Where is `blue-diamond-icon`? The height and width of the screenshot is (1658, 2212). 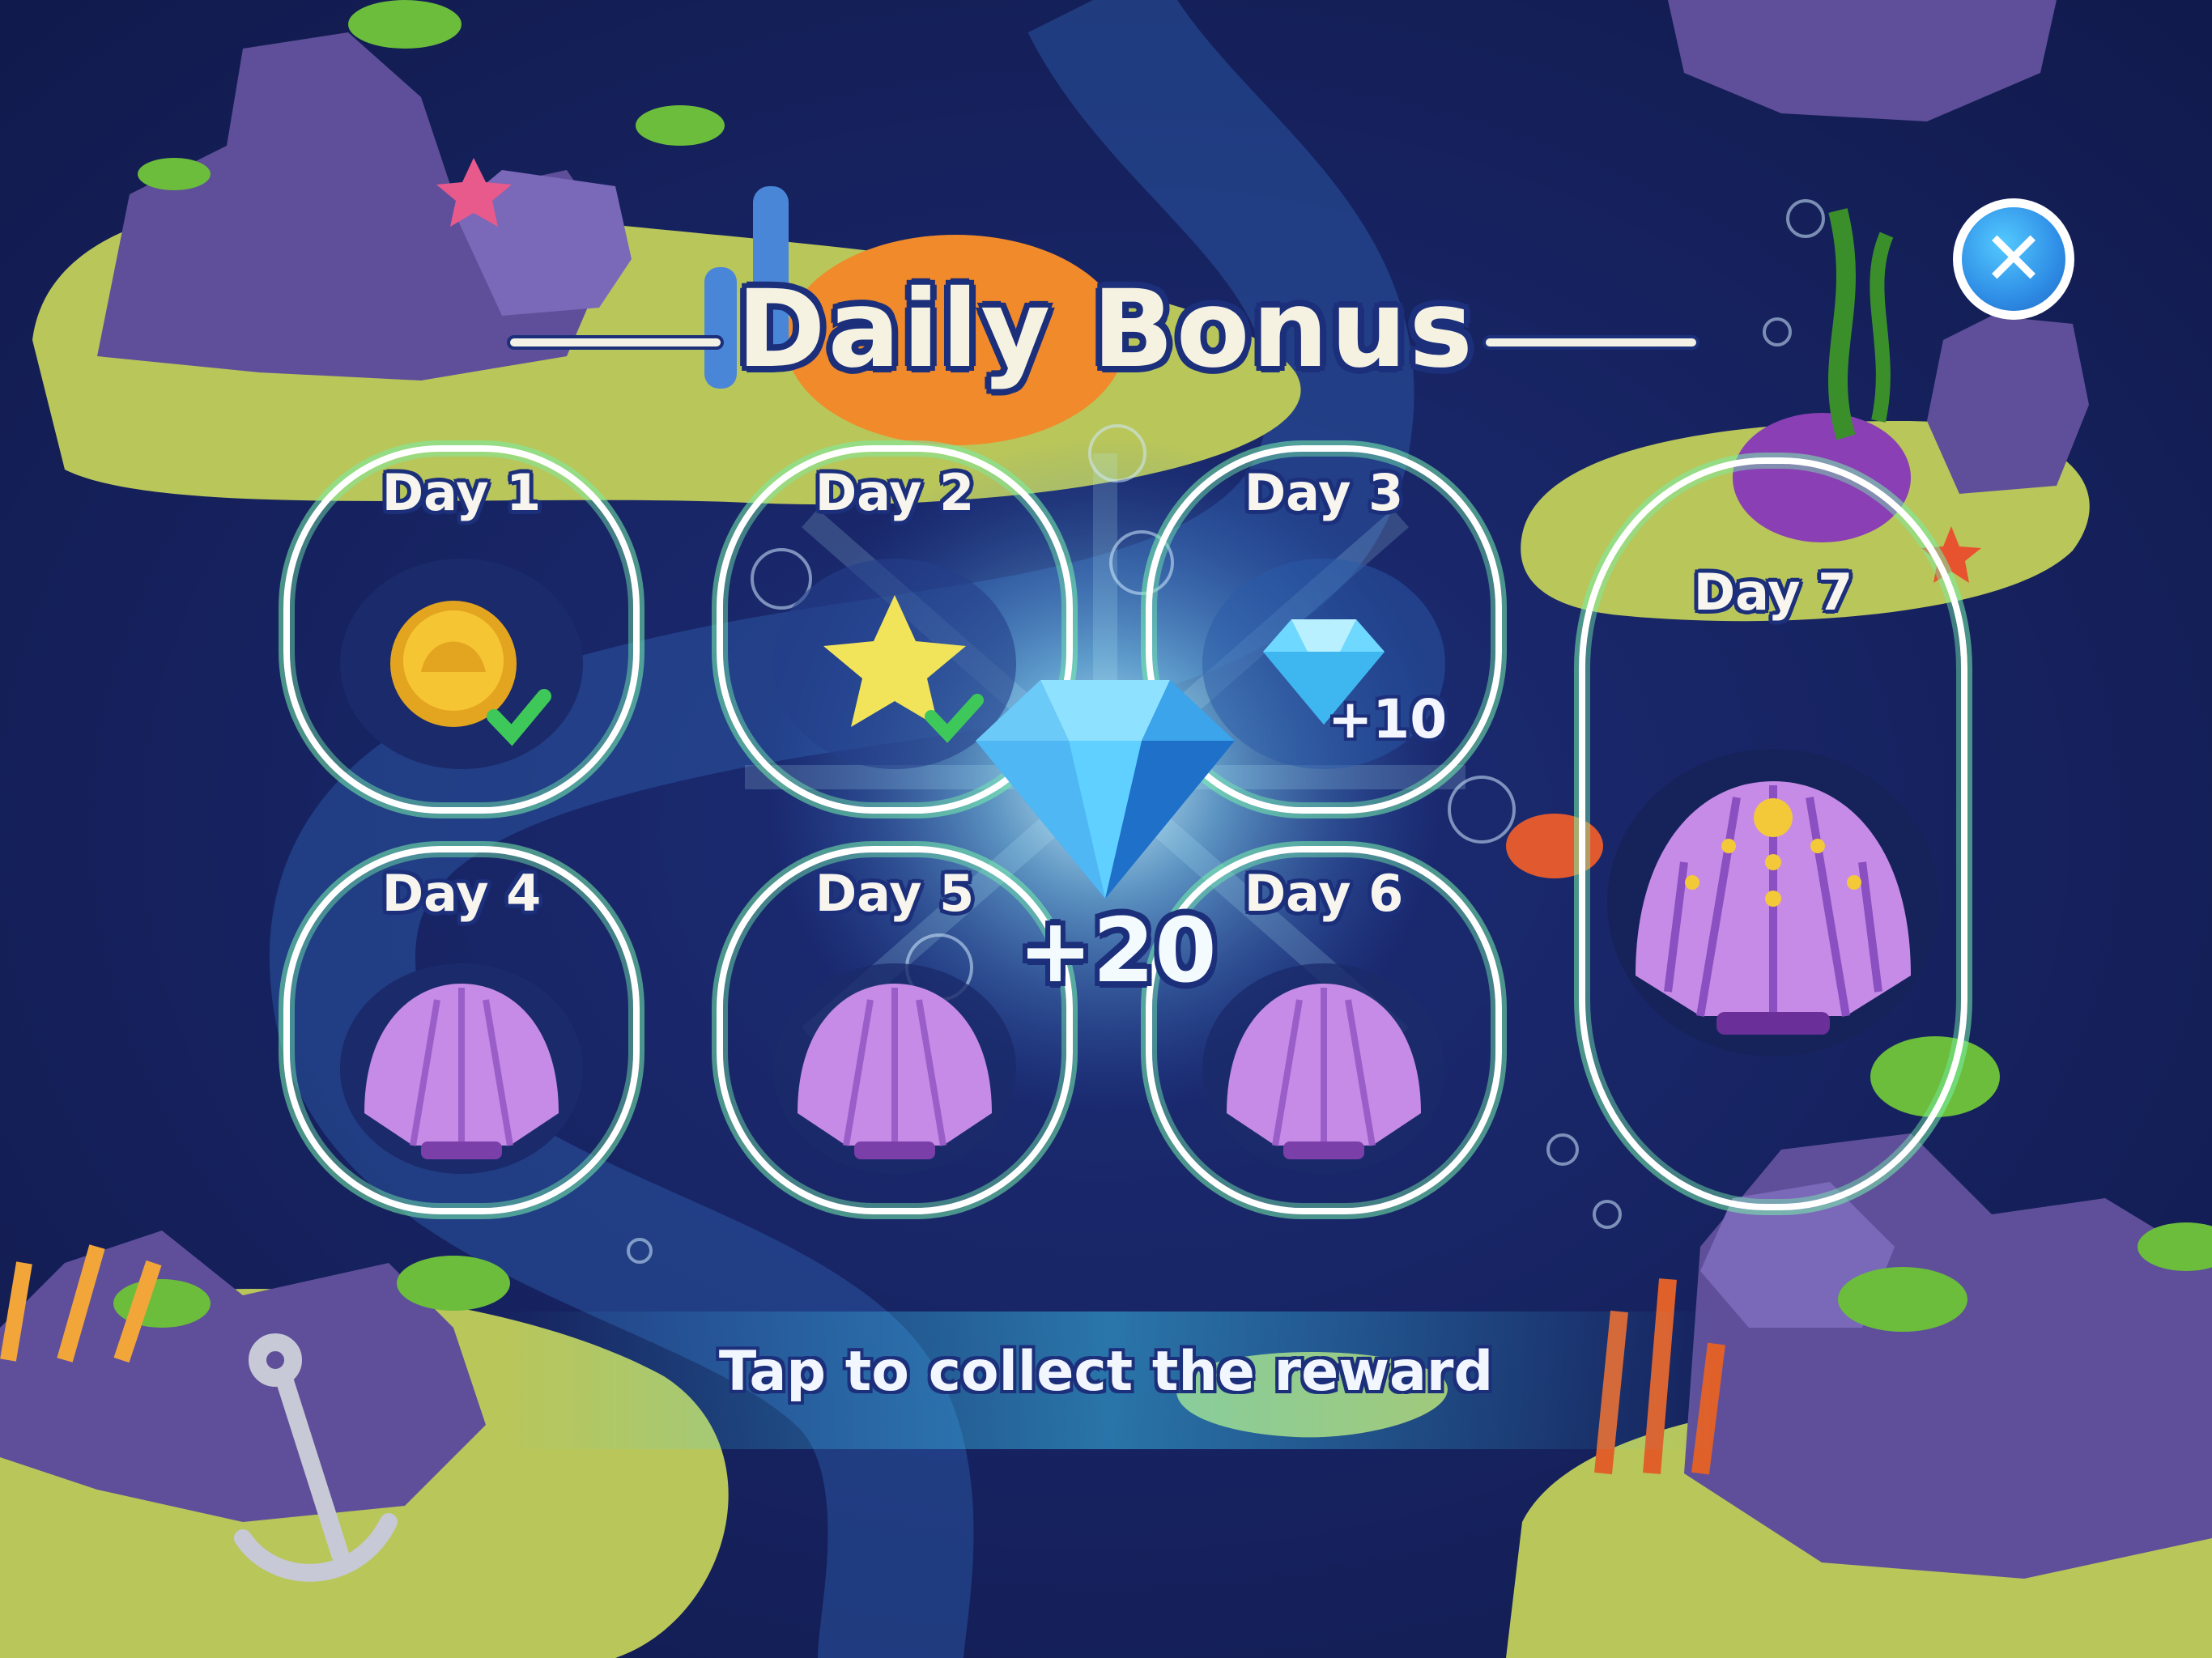
blue-diamond-icon is located at coordinates (1105, 789).